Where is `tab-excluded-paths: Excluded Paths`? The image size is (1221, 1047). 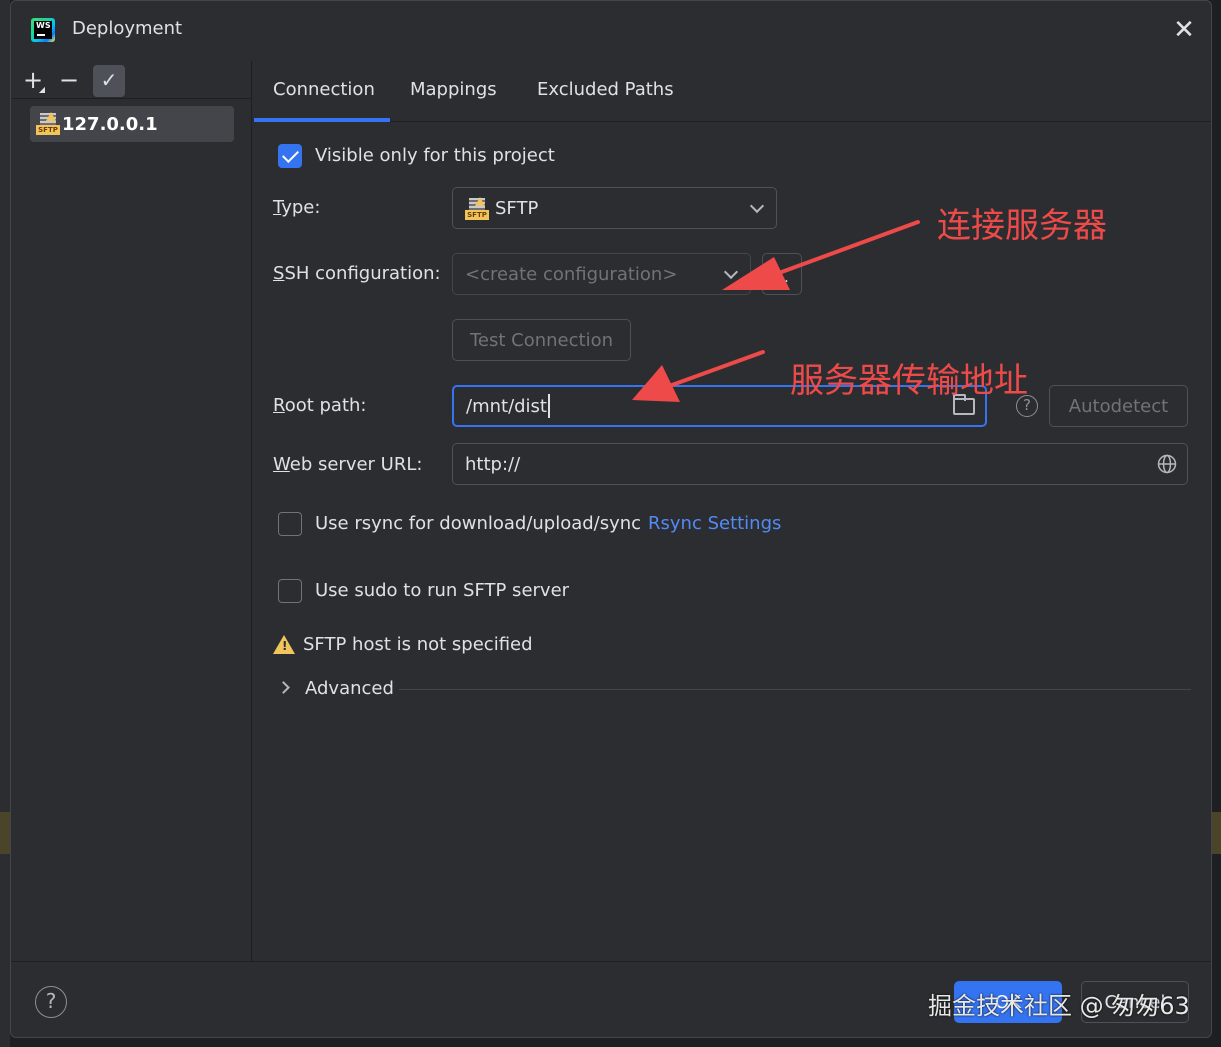
tab-excluded-paths: Excluded Paths is located at coordinates (605, 89).